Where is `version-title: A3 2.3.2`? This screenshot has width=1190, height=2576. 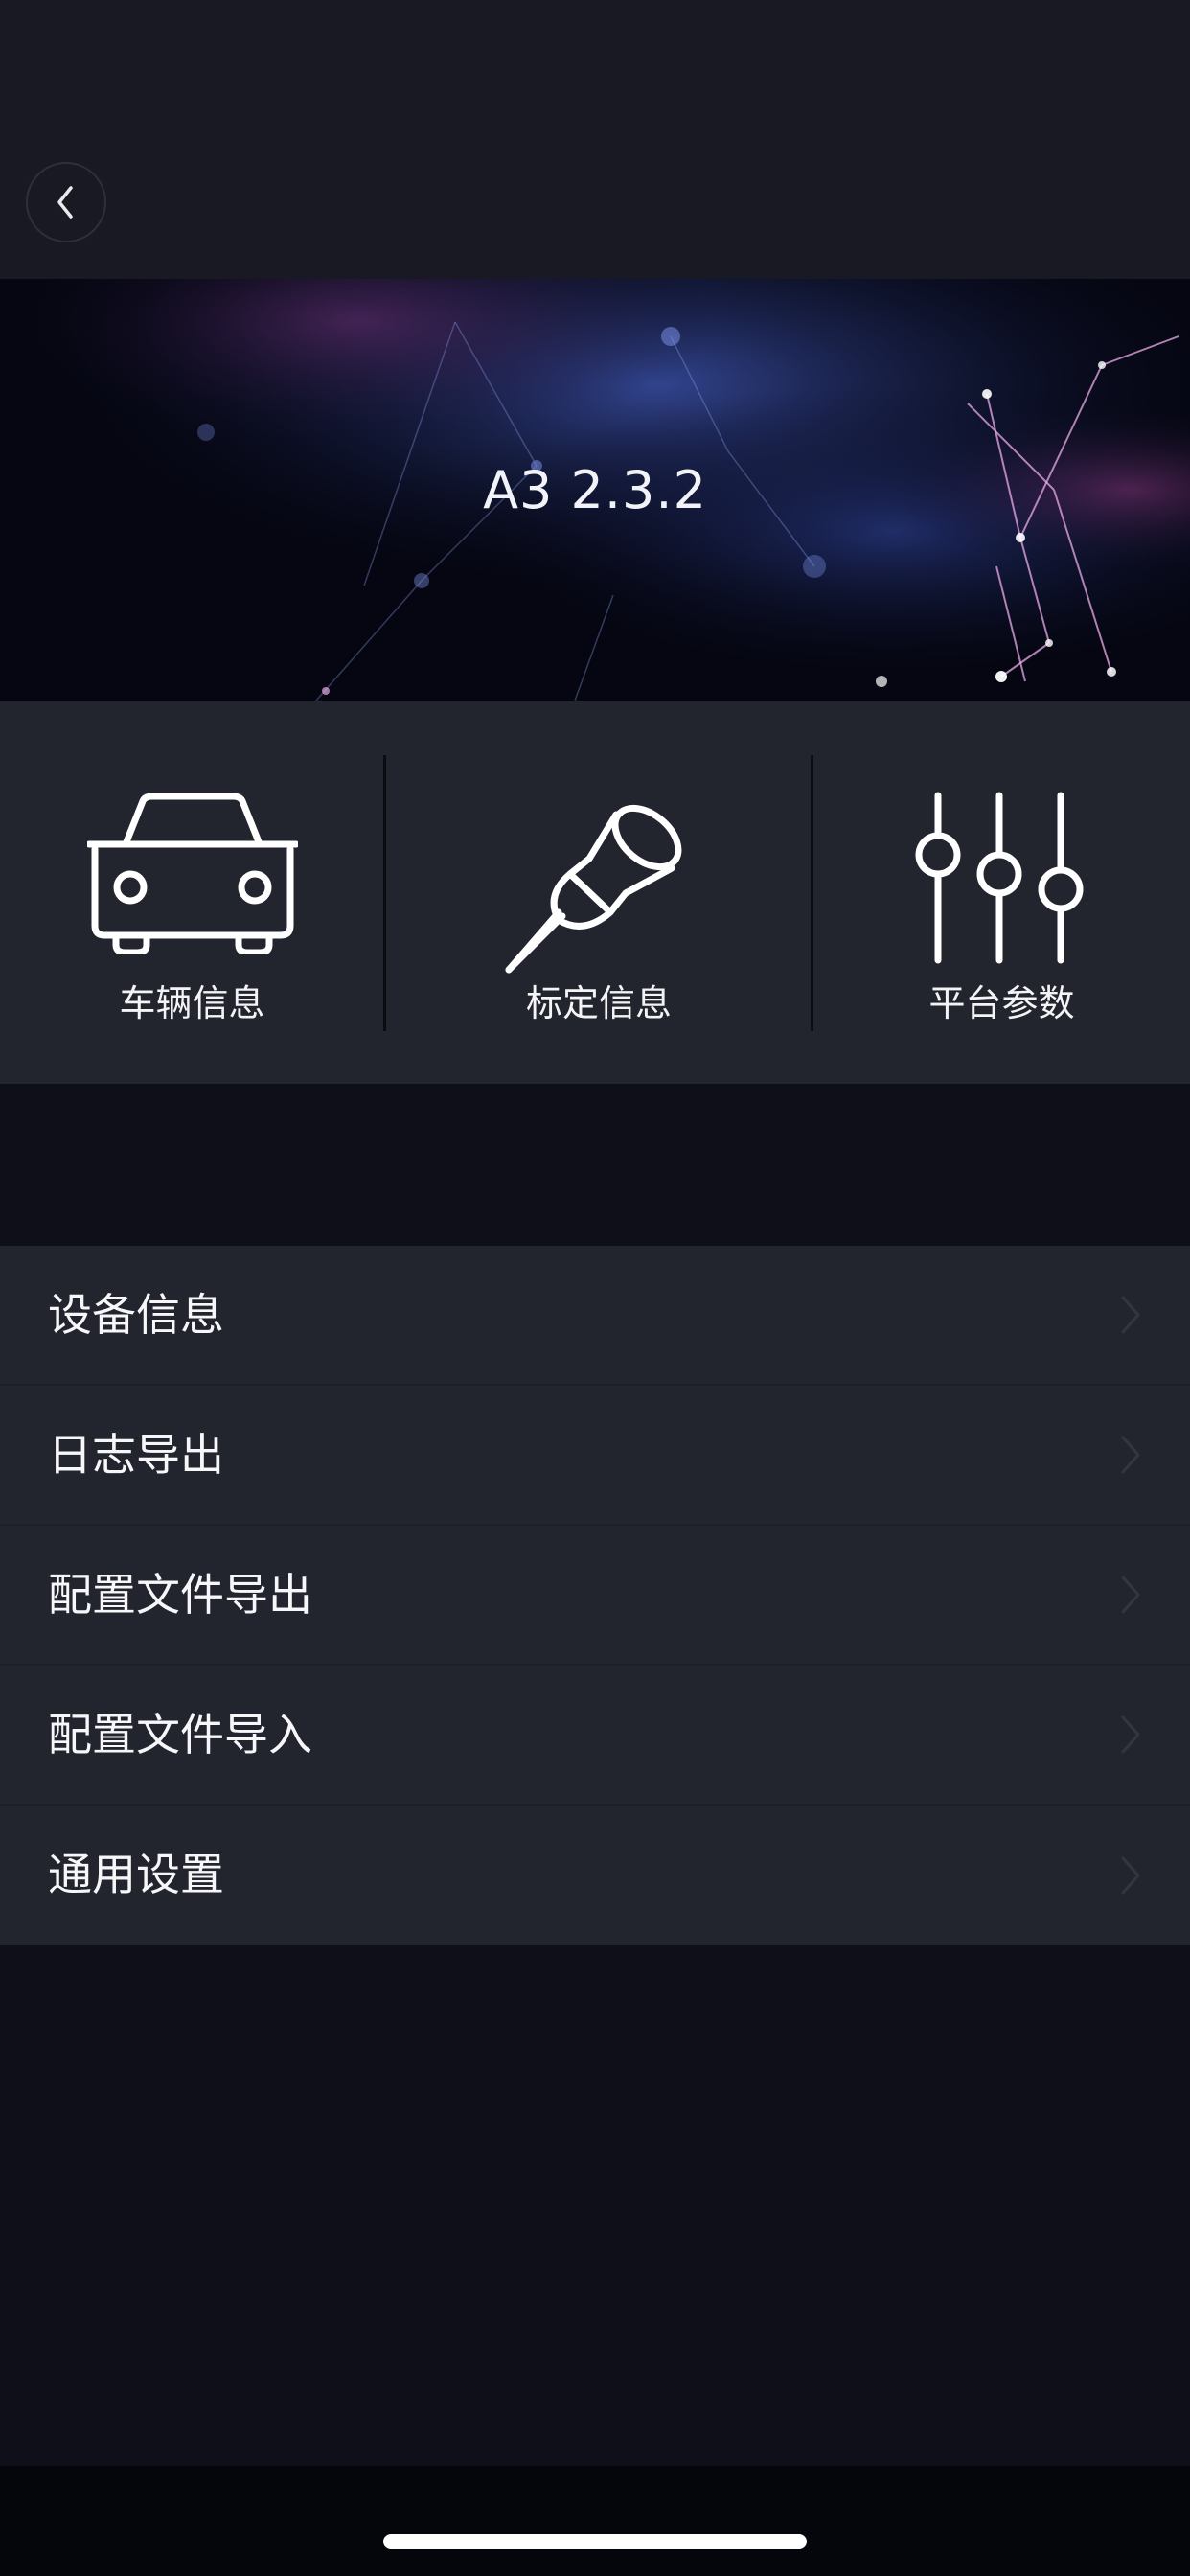
version-title: A3 2.3.2 is located at coordinates (595, 490).